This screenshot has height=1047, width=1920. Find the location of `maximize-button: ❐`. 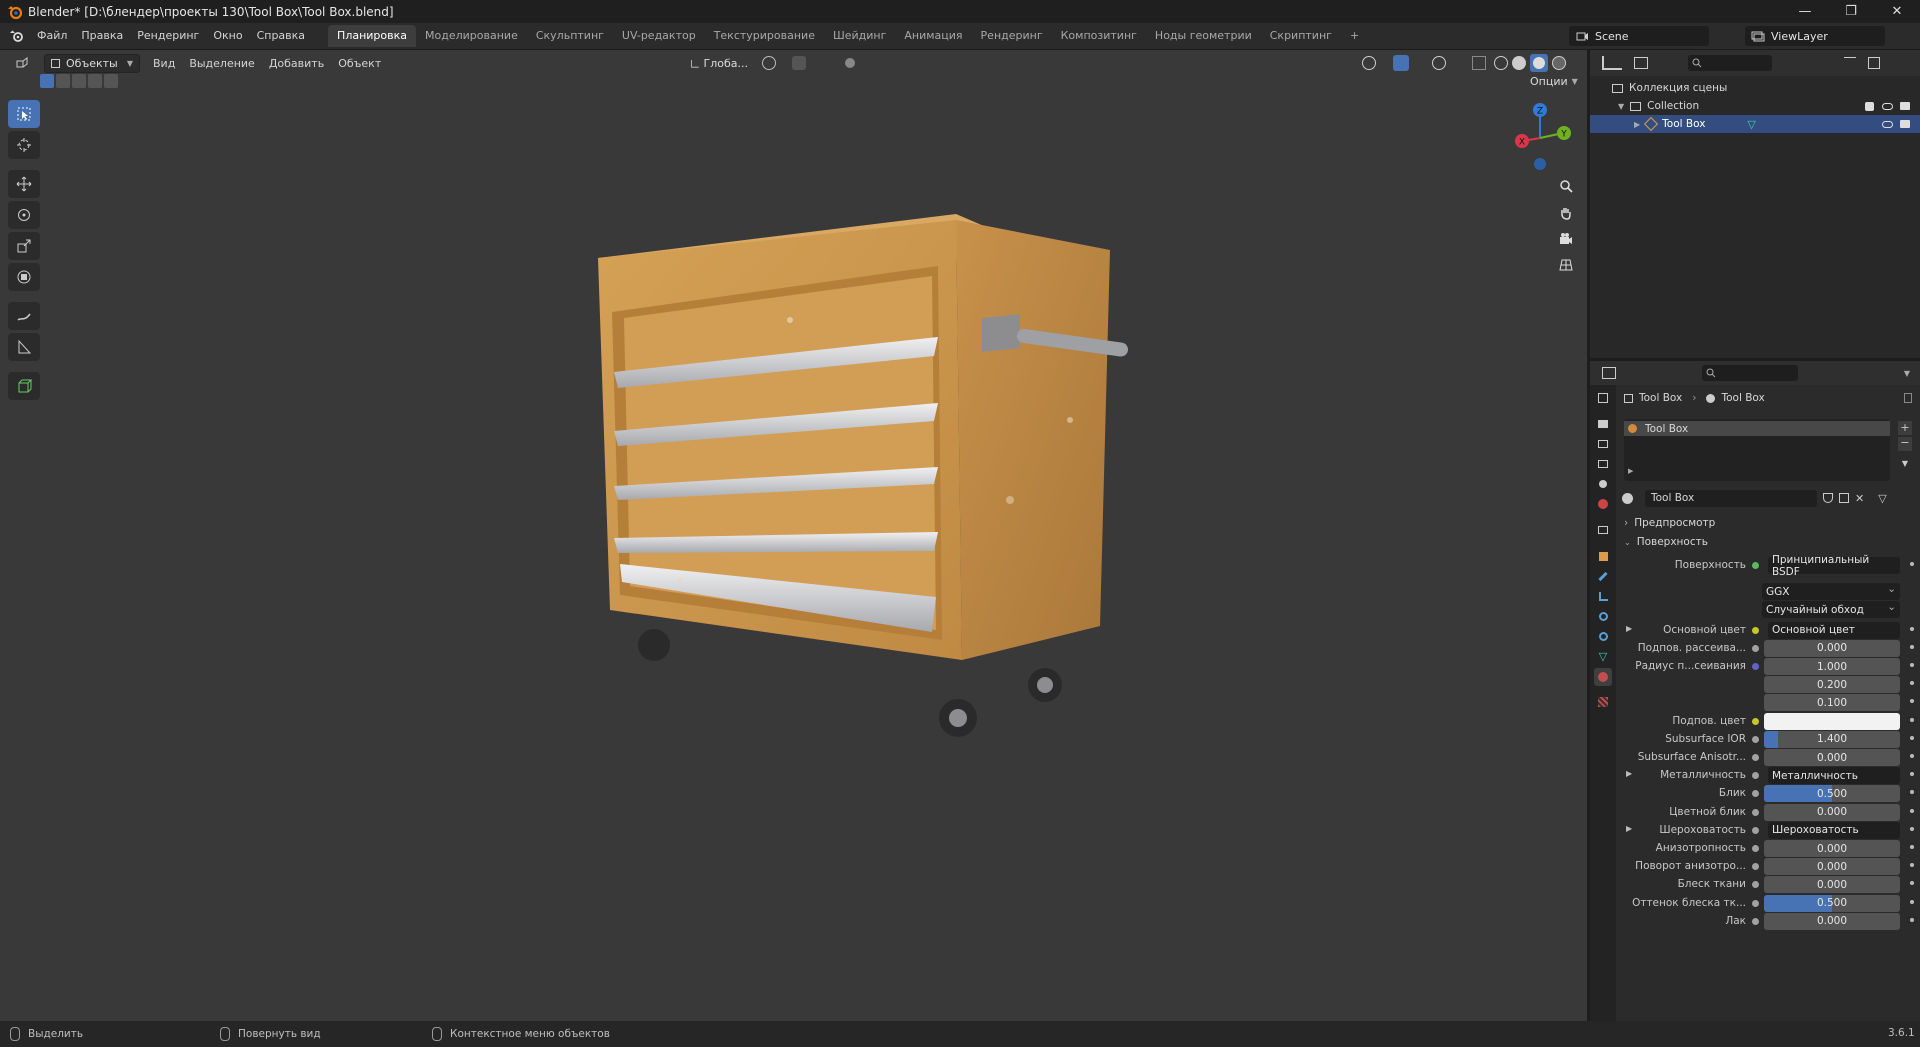

maximize-button: ❐ is located at coordinates (1851, 11).